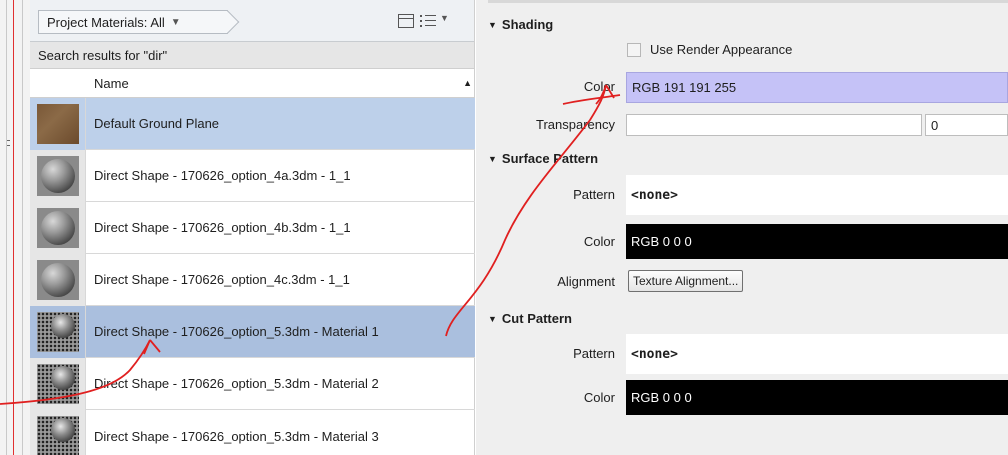 The image size is (1008, 455). What do you see at coordinates (817, 241) in the screenshot?
I see `surface-color-field: RGB 0 0 0` at bounding box center [817, 241].